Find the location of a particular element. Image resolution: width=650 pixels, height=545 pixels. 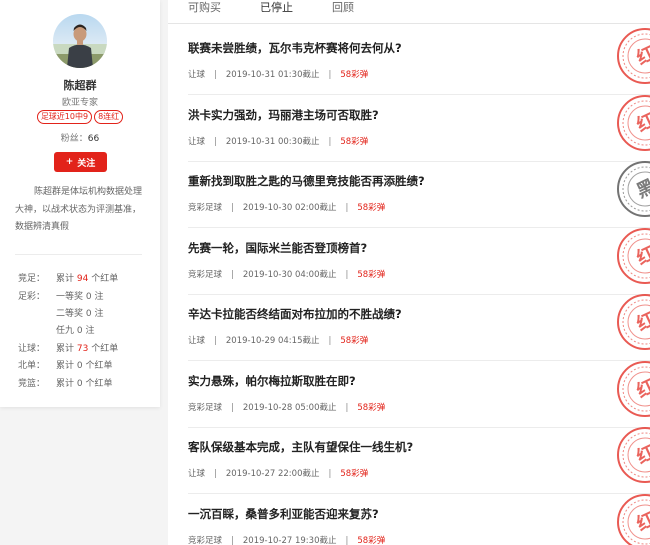

fans-number: 66 is located at coordinates (93, 139).